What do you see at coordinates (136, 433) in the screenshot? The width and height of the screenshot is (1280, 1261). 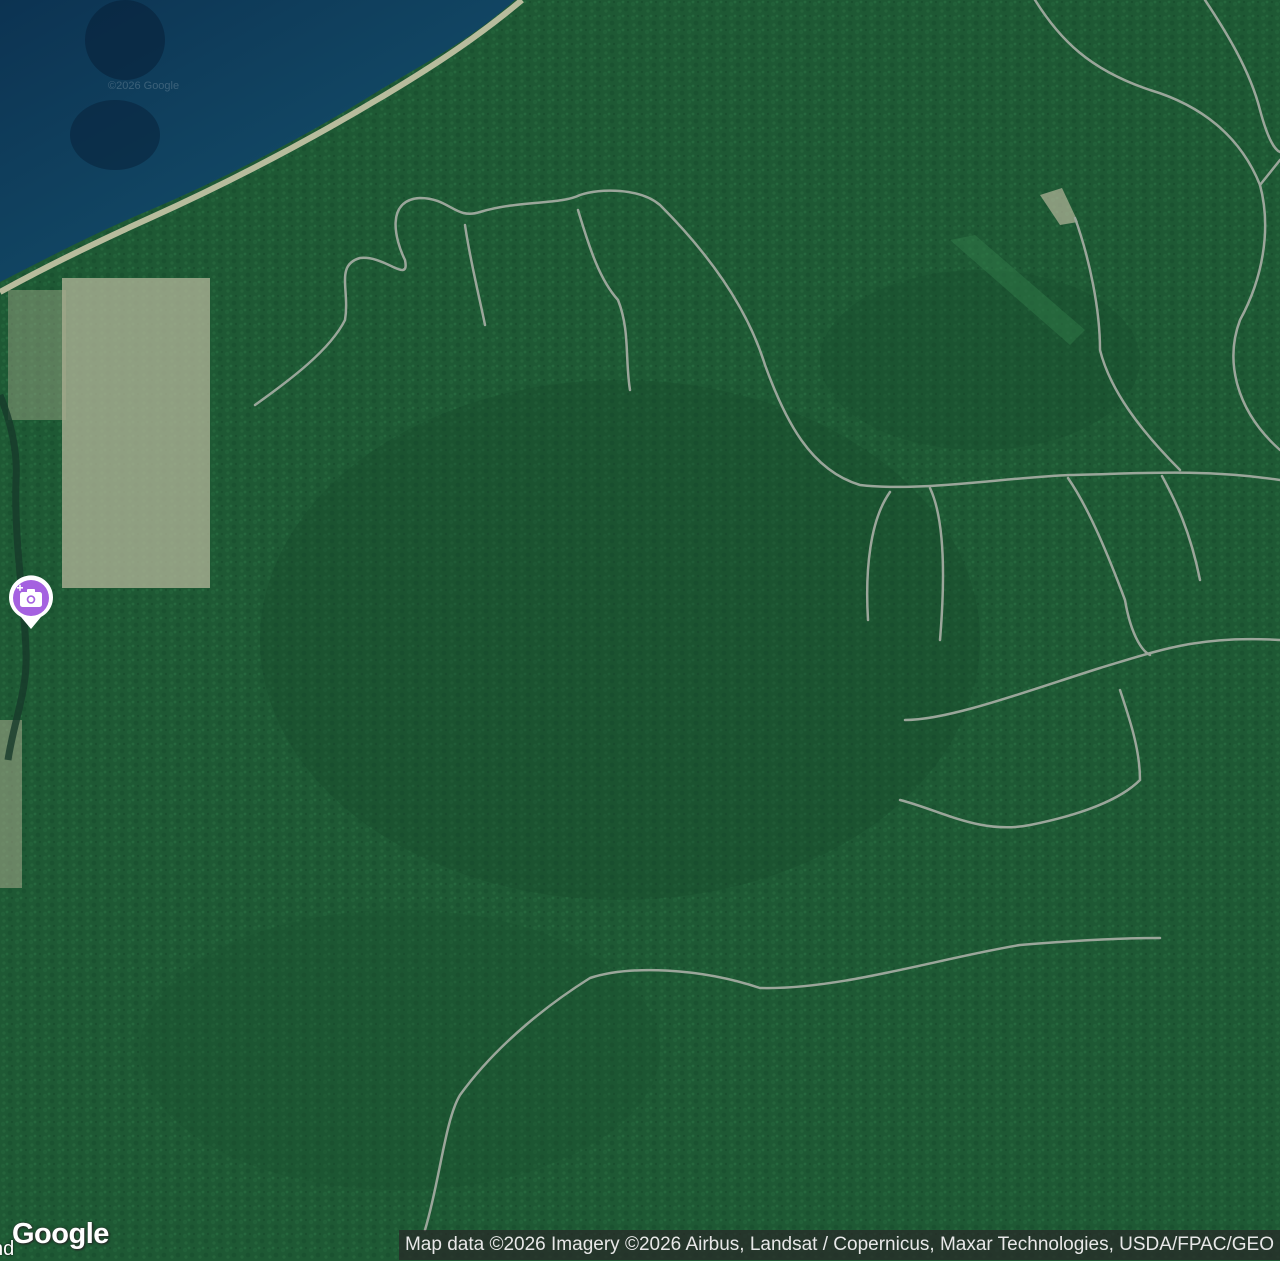 I see `clearing` at bounding box center [136, 433].